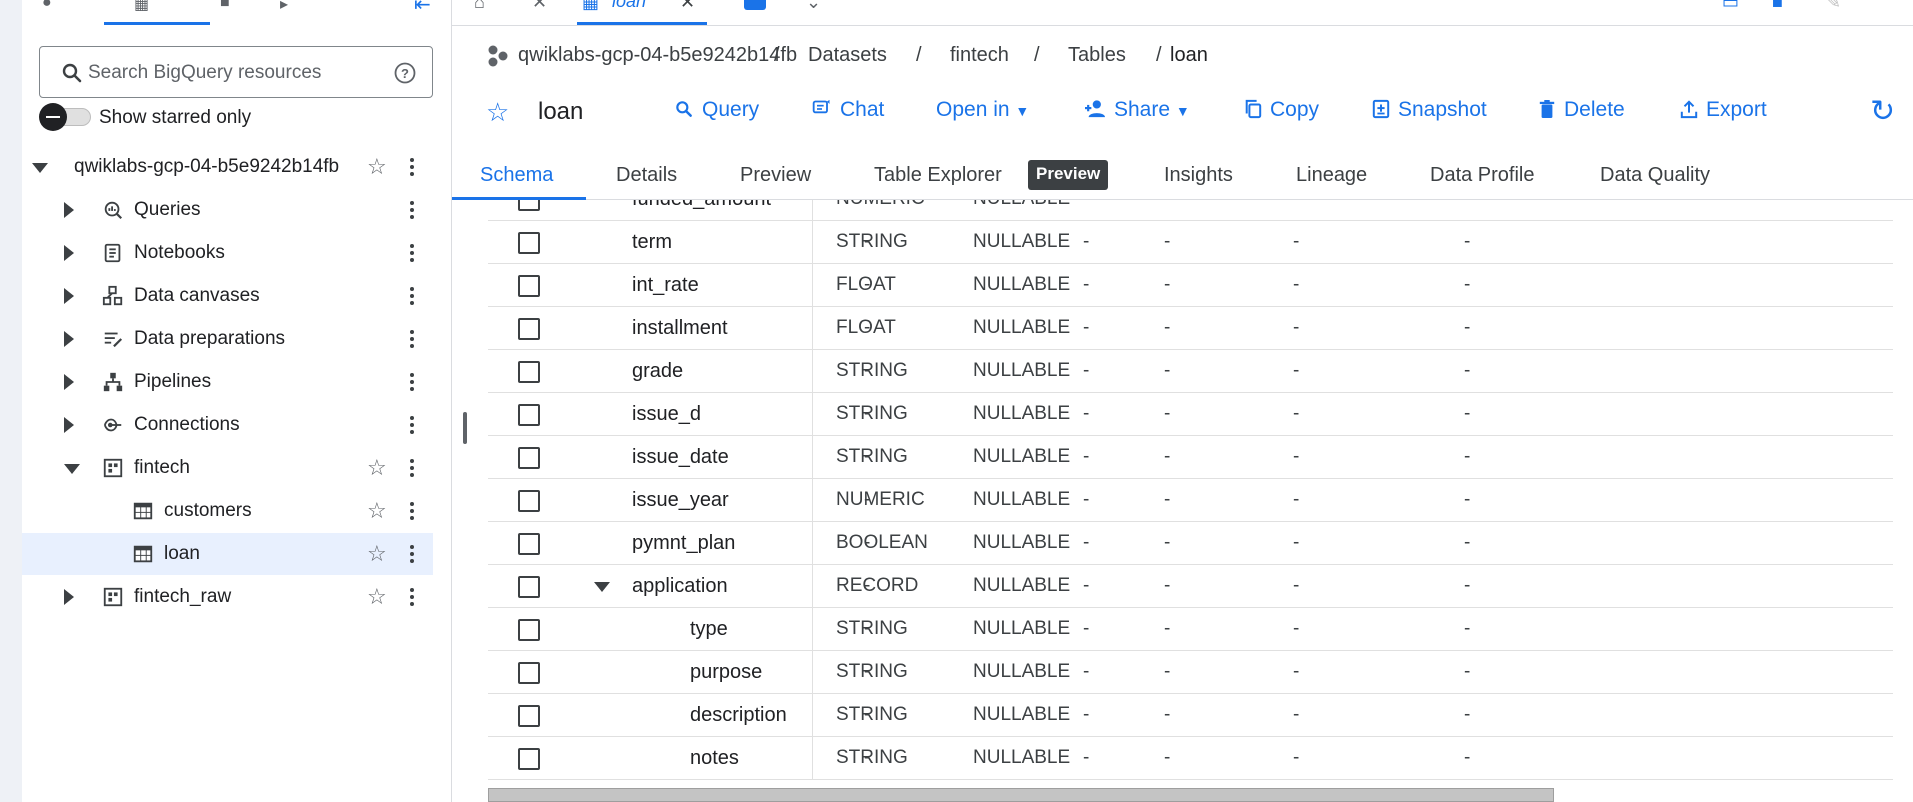  I want to click on compass-icon: ●, so click(52, 5).